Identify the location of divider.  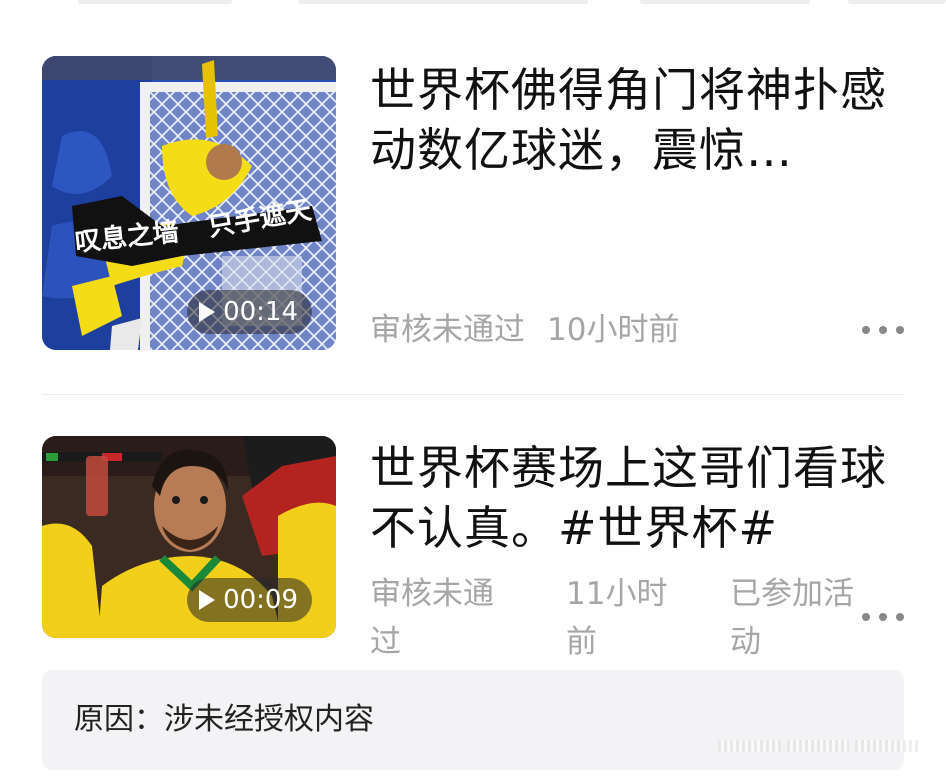
(473, 394).